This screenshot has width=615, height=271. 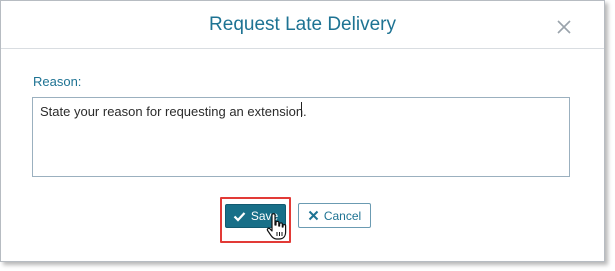 I want to click on cancel-button-label: Cancel, so click(x=342, y=215).